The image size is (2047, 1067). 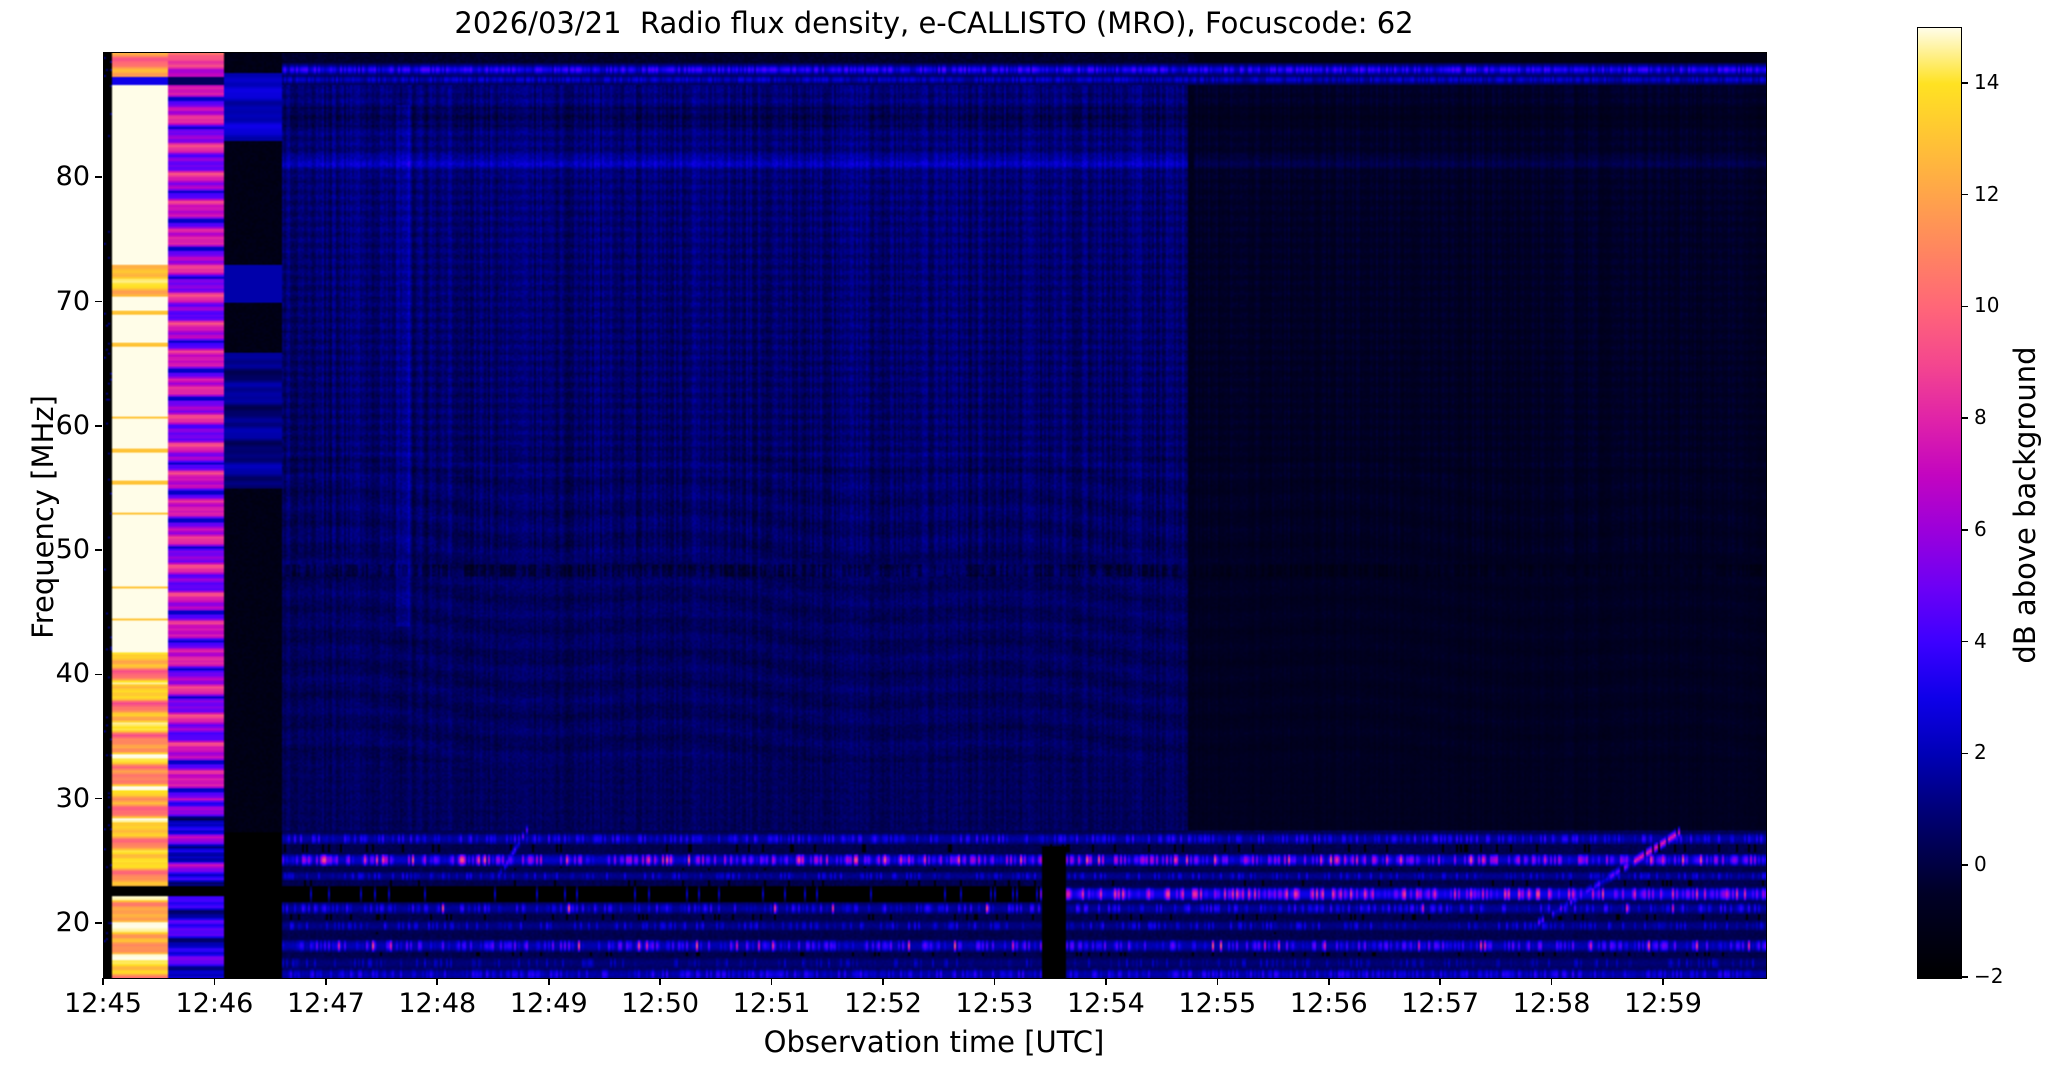 I want to click on colorbar-tick-label: 0, so click(x=1980, y=864).